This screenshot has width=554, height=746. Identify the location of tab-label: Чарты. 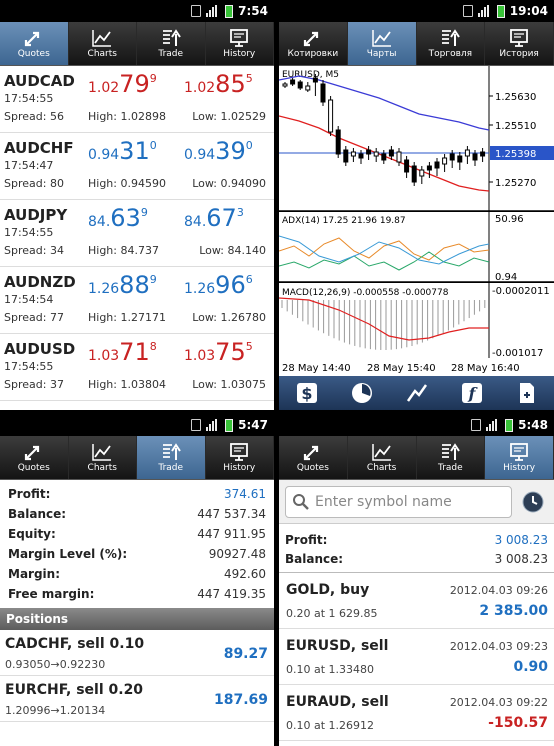
(381, 54).